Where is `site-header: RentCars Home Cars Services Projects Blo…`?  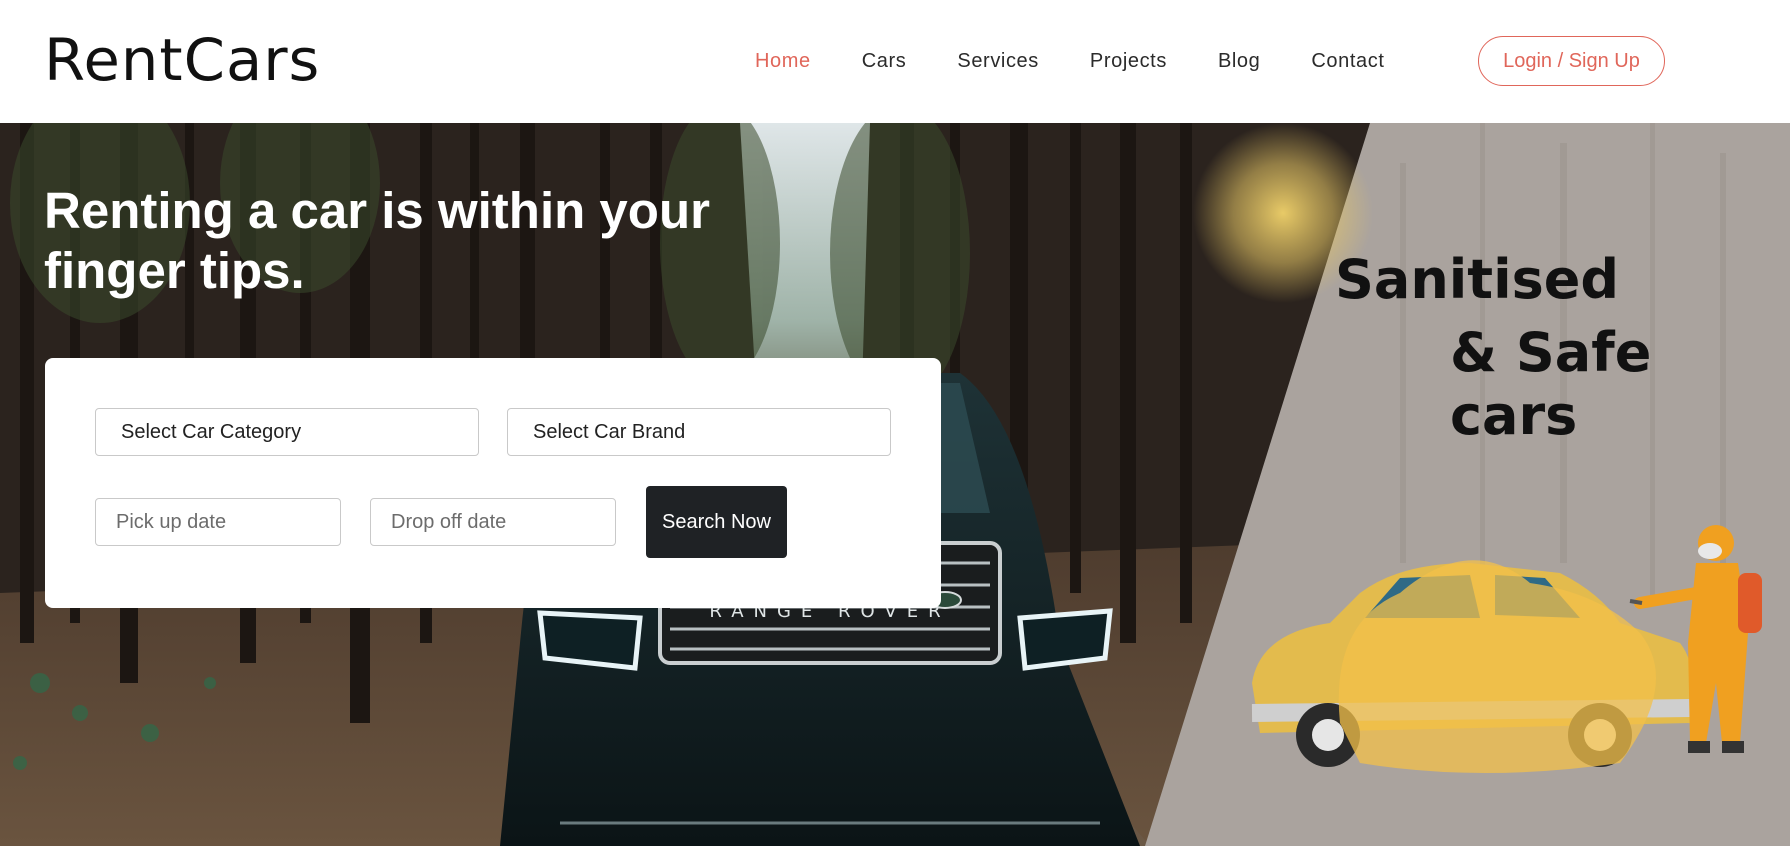
site-header: RentCars Home Cars Services Projects Blo… is located at coordinates (895, 61).